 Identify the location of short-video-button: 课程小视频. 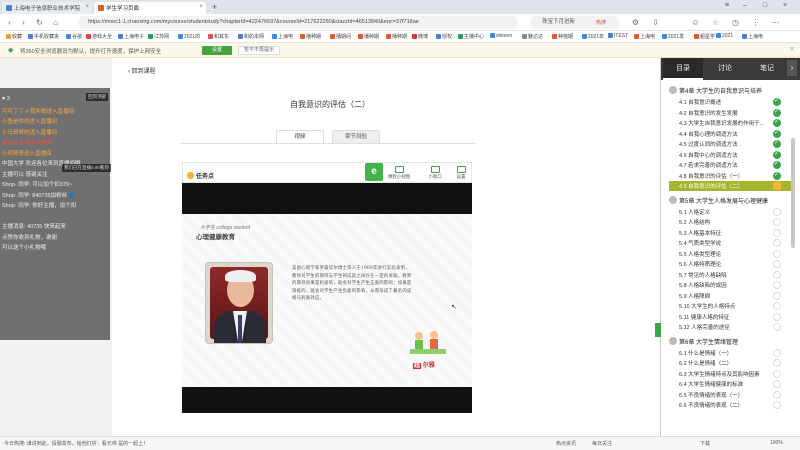
(399, 173).